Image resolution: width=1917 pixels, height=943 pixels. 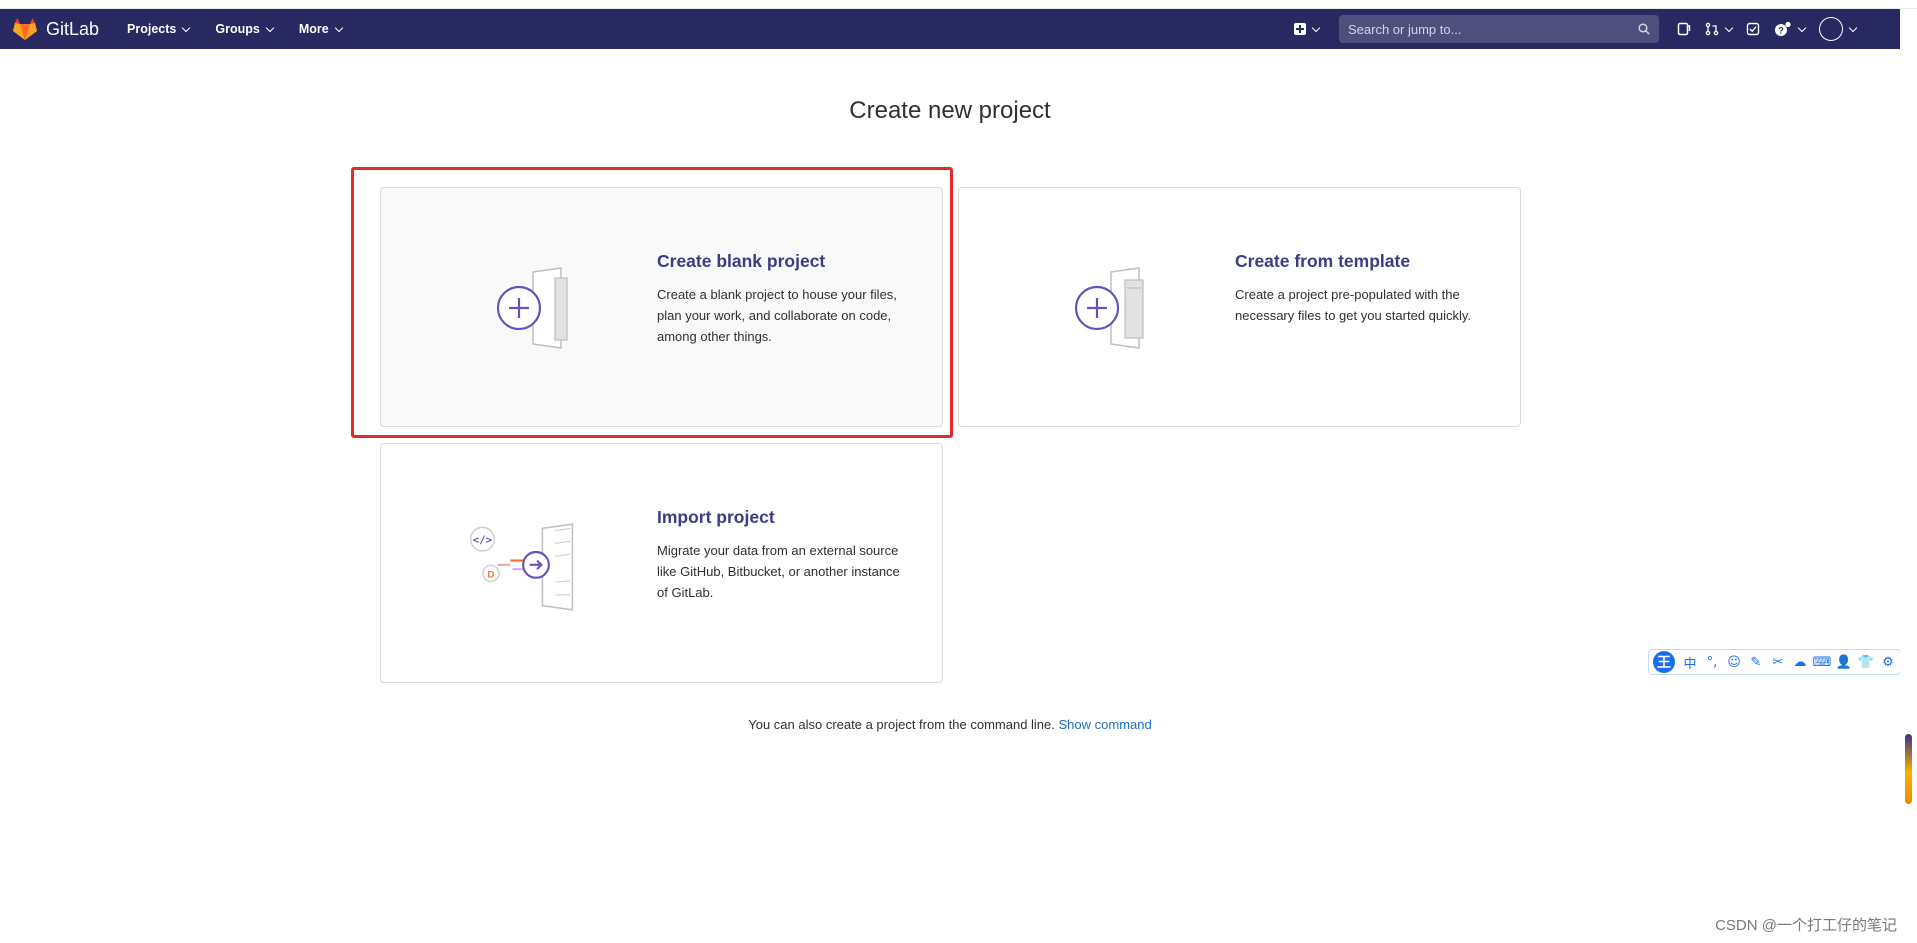 What do you see at coordinates (716, 517) in the screenshot?
I see `card-title: Import project` at bounding box center [716, 517].